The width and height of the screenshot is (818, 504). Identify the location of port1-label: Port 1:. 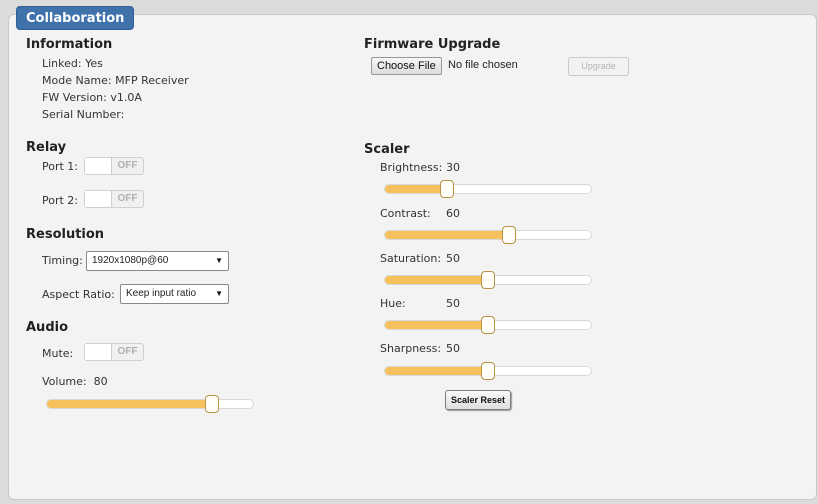
(60, 166).